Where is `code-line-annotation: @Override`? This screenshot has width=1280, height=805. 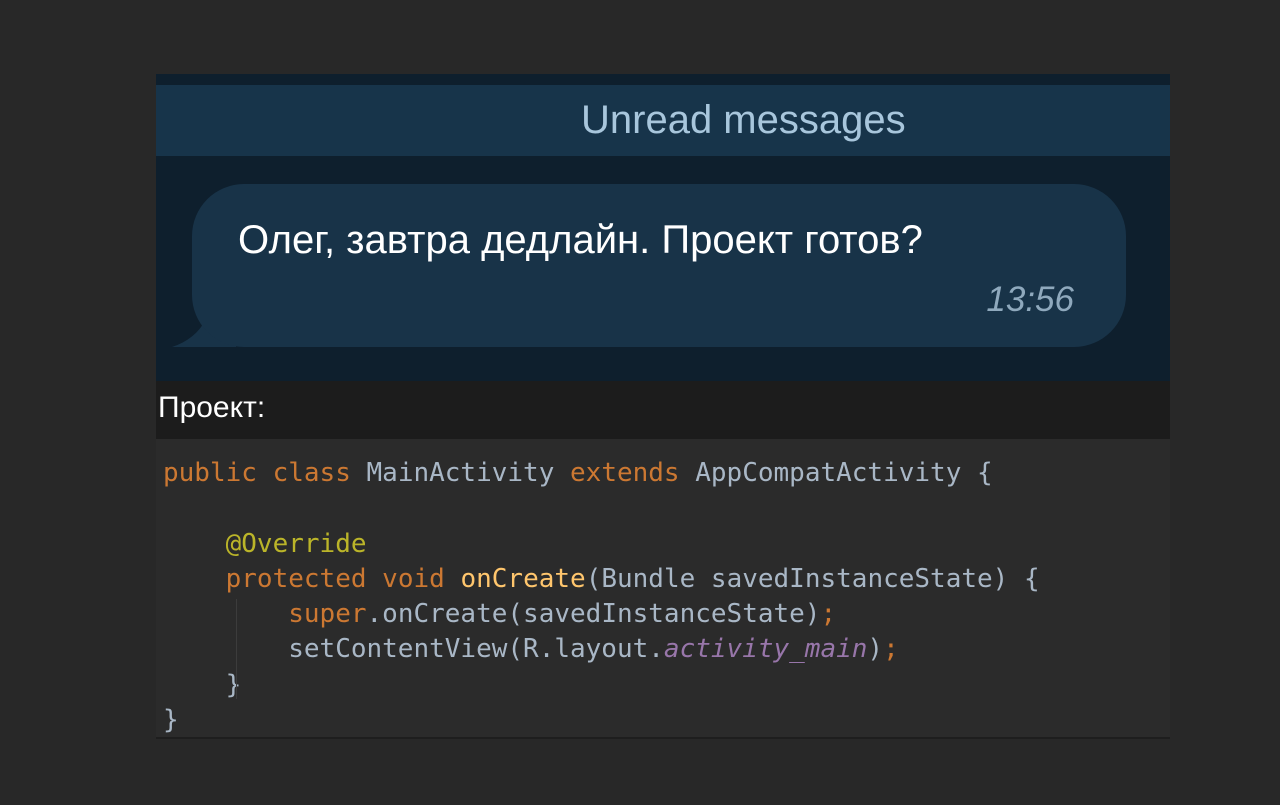
code-line-annotation: @Override is located at coordinates (265, 544).